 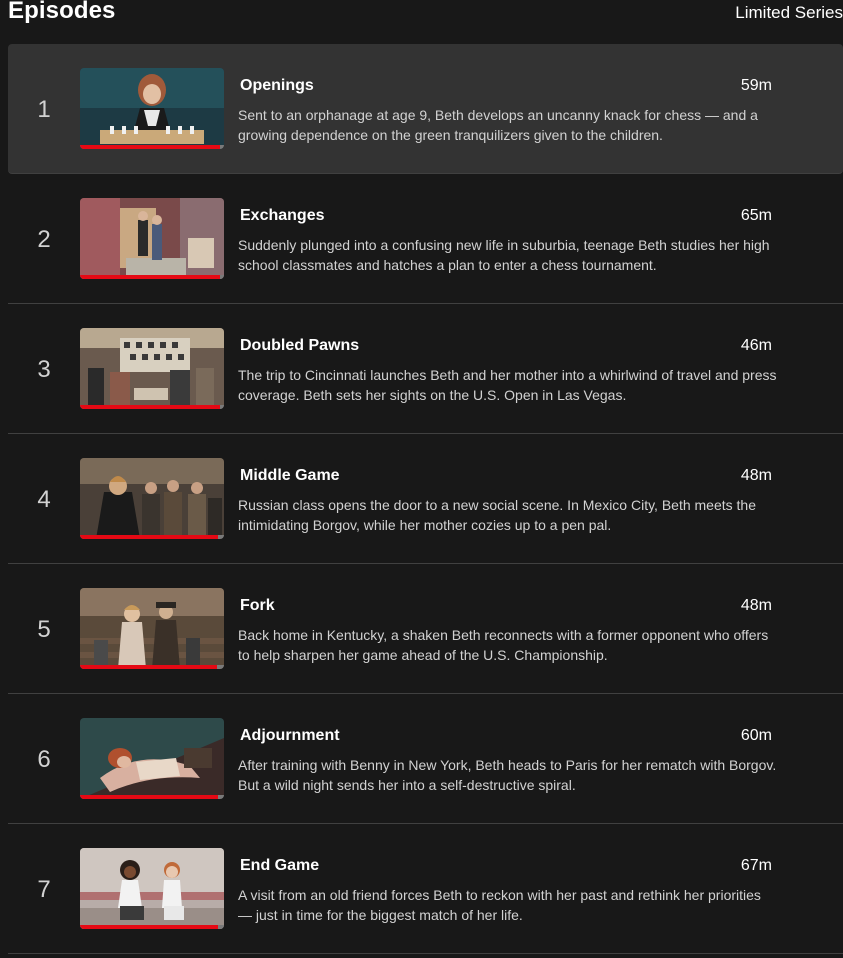 I want to click on episode-number: 5, so click(x=44, y=629).